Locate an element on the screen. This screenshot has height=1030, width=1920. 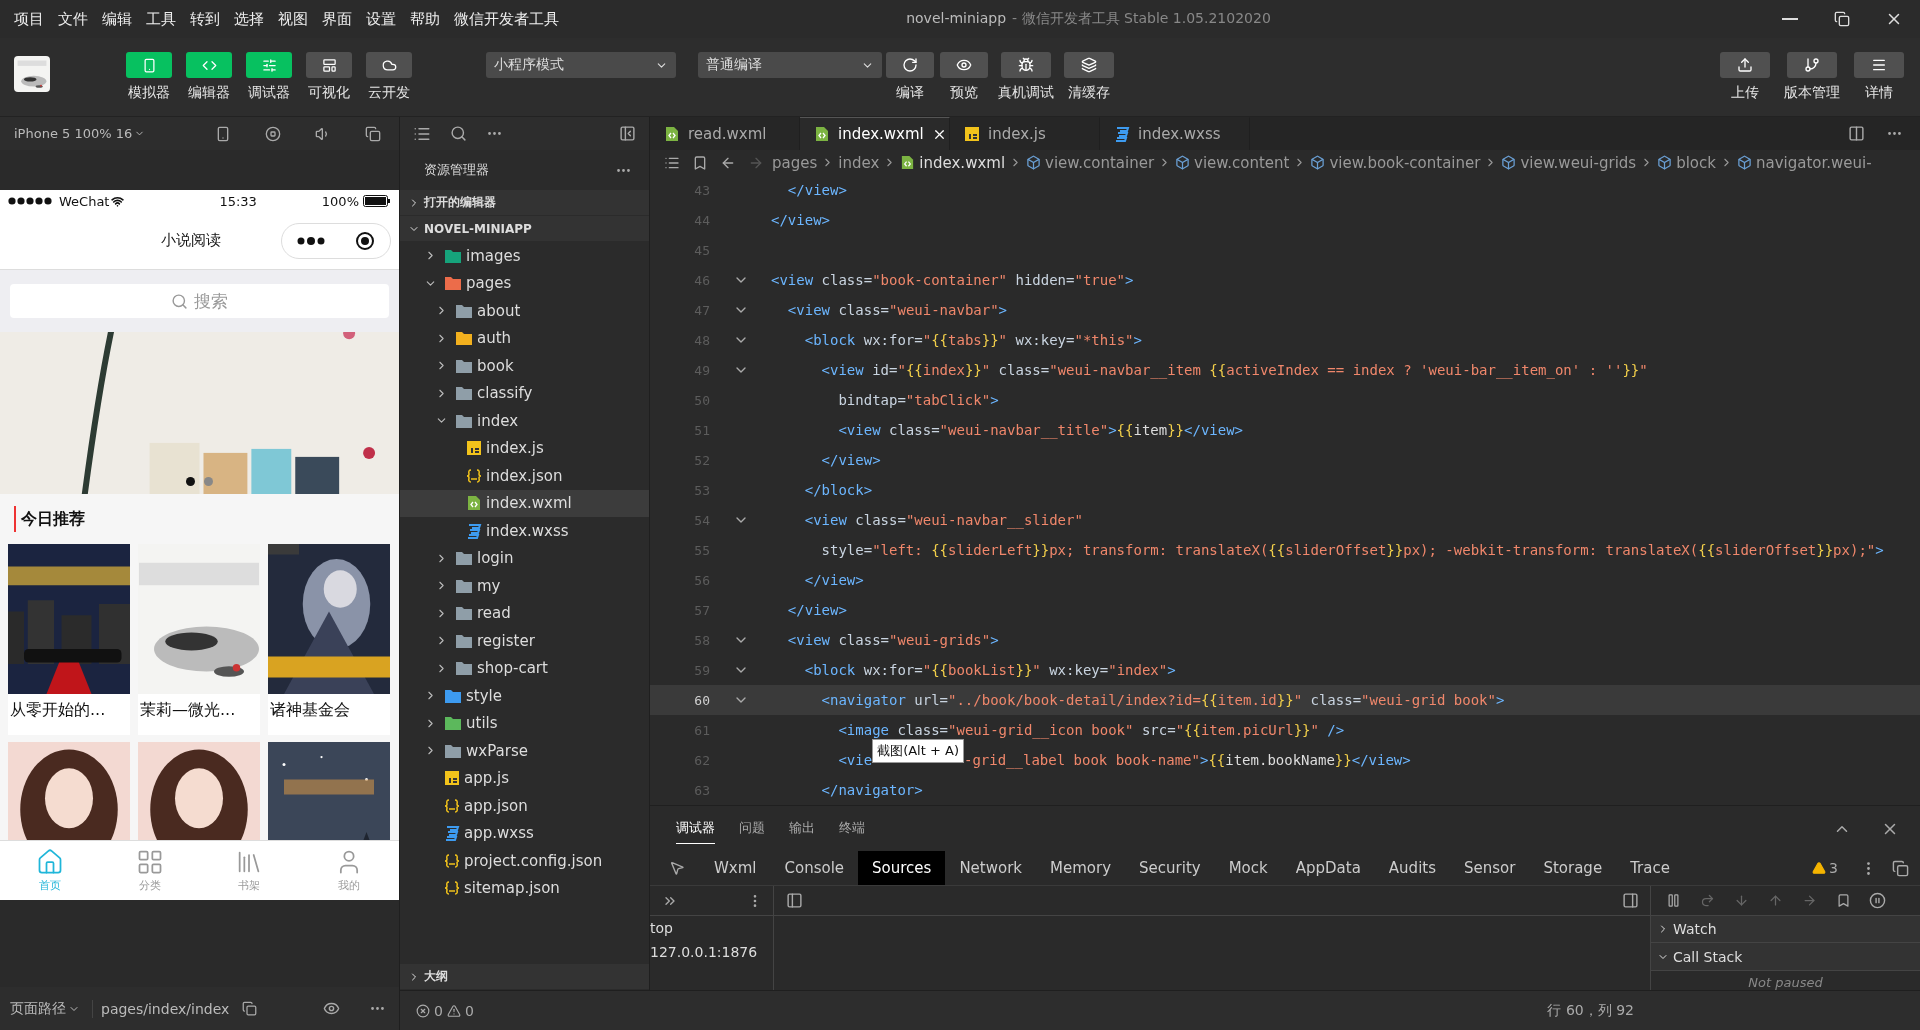
tree-item: images is located at coordinates (493, 255).